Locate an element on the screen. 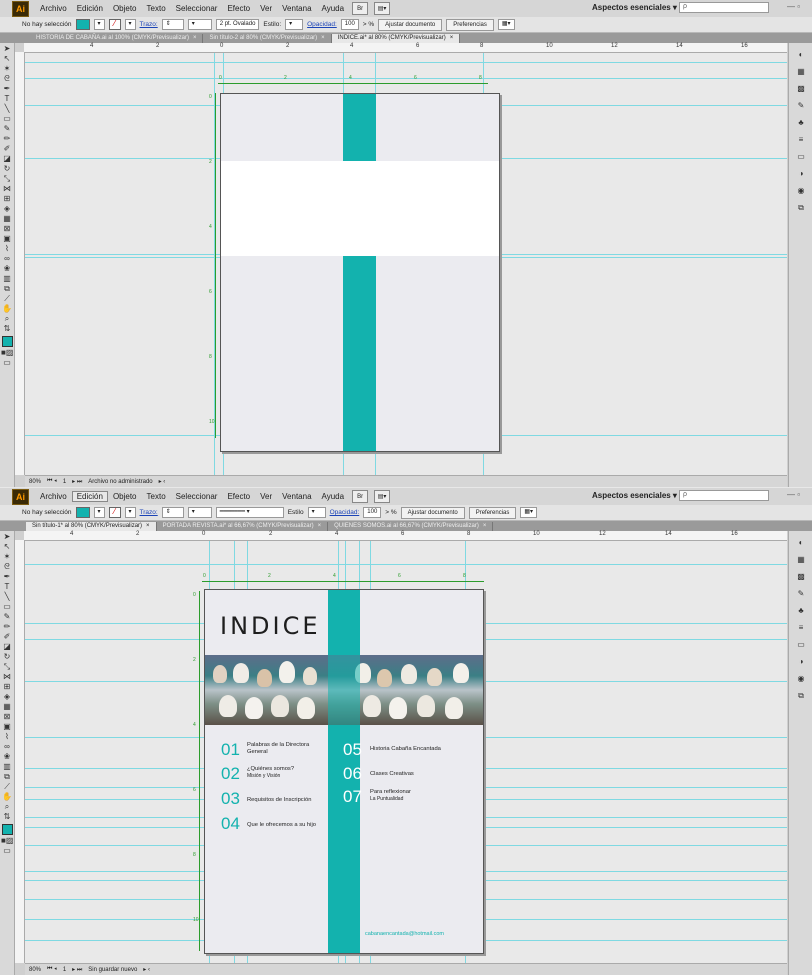 This screenshot has width=812, height=975. arrange-documents-icon: ▤▾ is located at coordinates (382, 496).